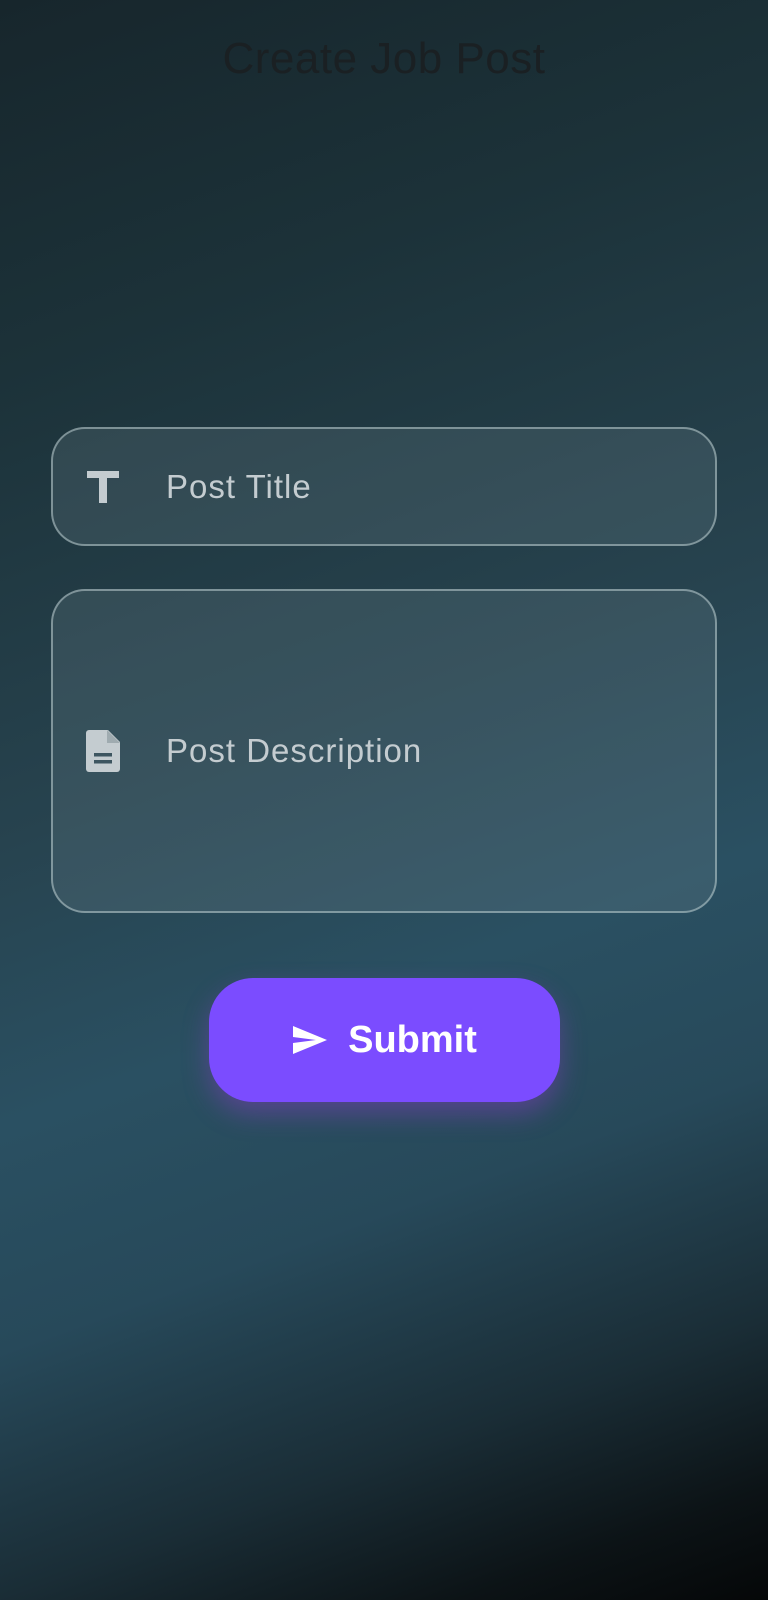 Image resolution: width=768 pixels, height=1600 pixels. I want to click on title-icon, so click(103, 487).